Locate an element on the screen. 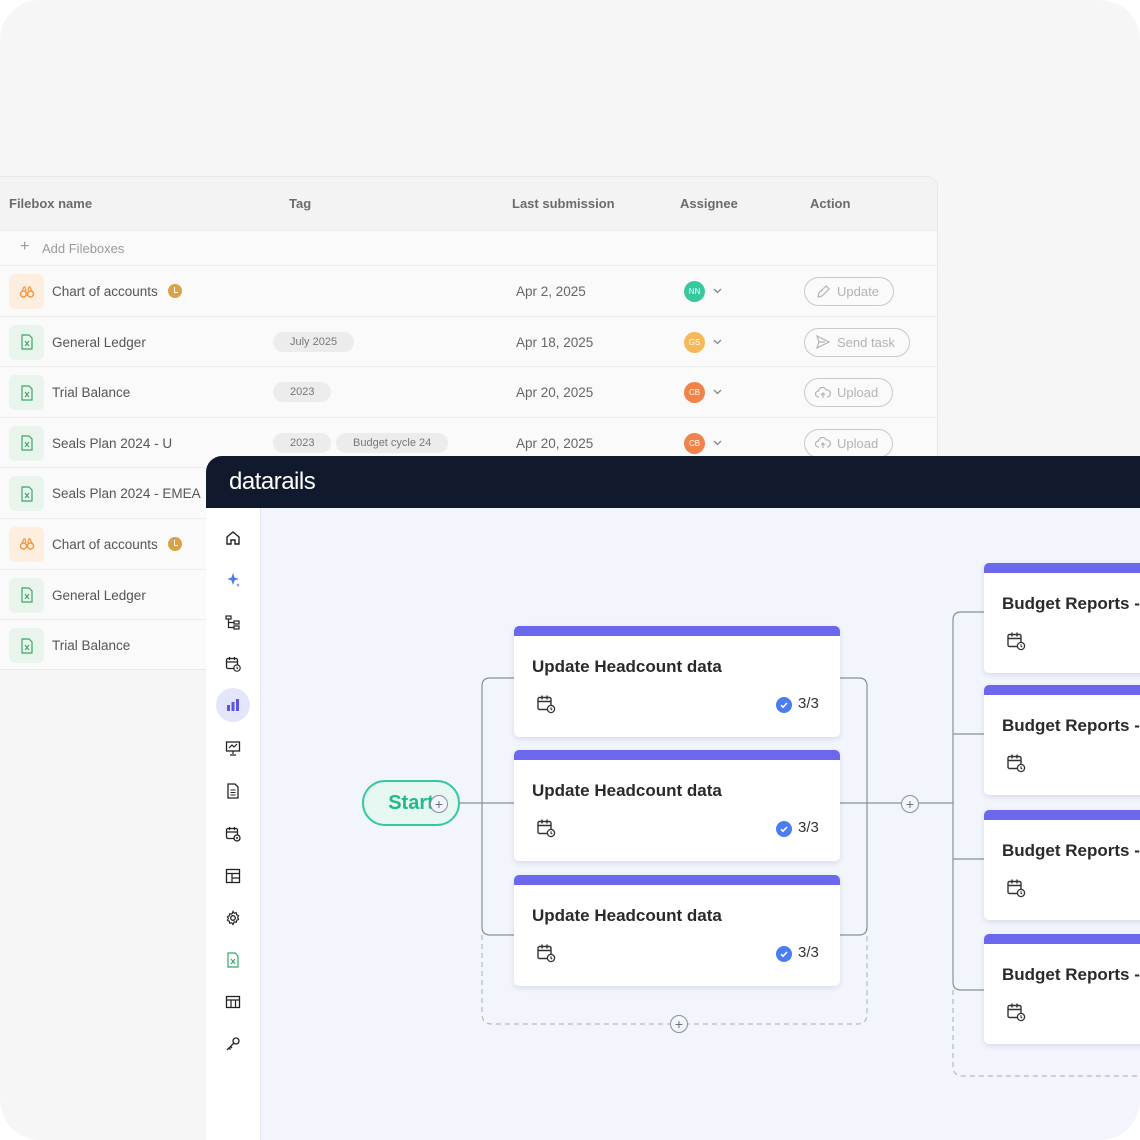 Image resolution: width=1140 pixels, height=1140 pixels. tag-chip: Budget cycle 24 is located at coordinates (392, 442).